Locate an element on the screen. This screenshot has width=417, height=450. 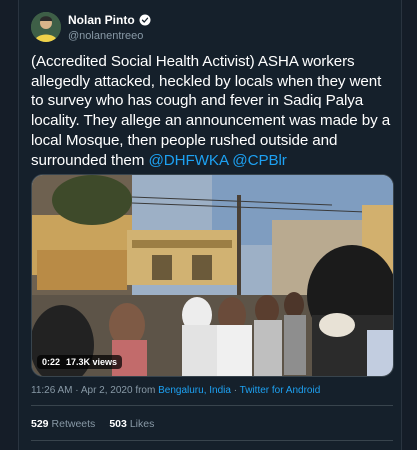
retweets-label: Retweets is located at coordinates (73, 424).